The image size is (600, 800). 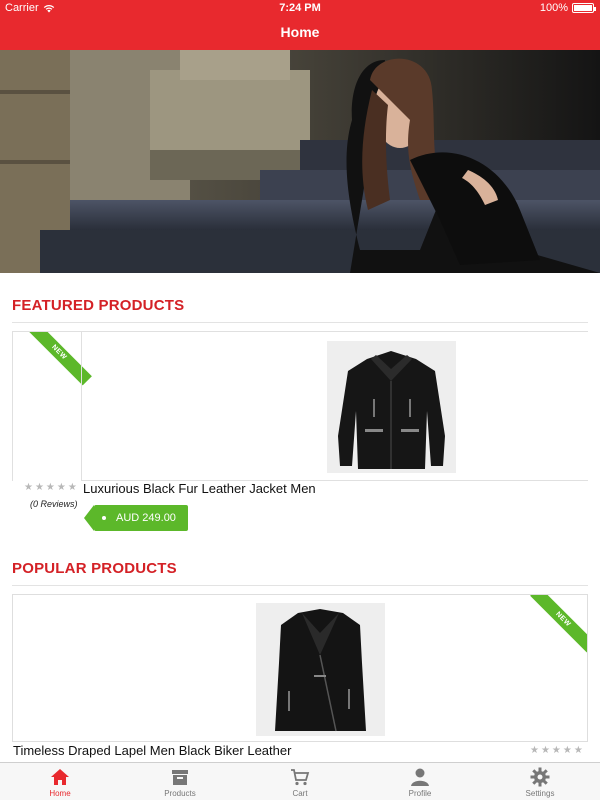 What do you see at coordinates (420, 777) in the screenshot?
I see `person-icon` at bounding box center [420, 777].